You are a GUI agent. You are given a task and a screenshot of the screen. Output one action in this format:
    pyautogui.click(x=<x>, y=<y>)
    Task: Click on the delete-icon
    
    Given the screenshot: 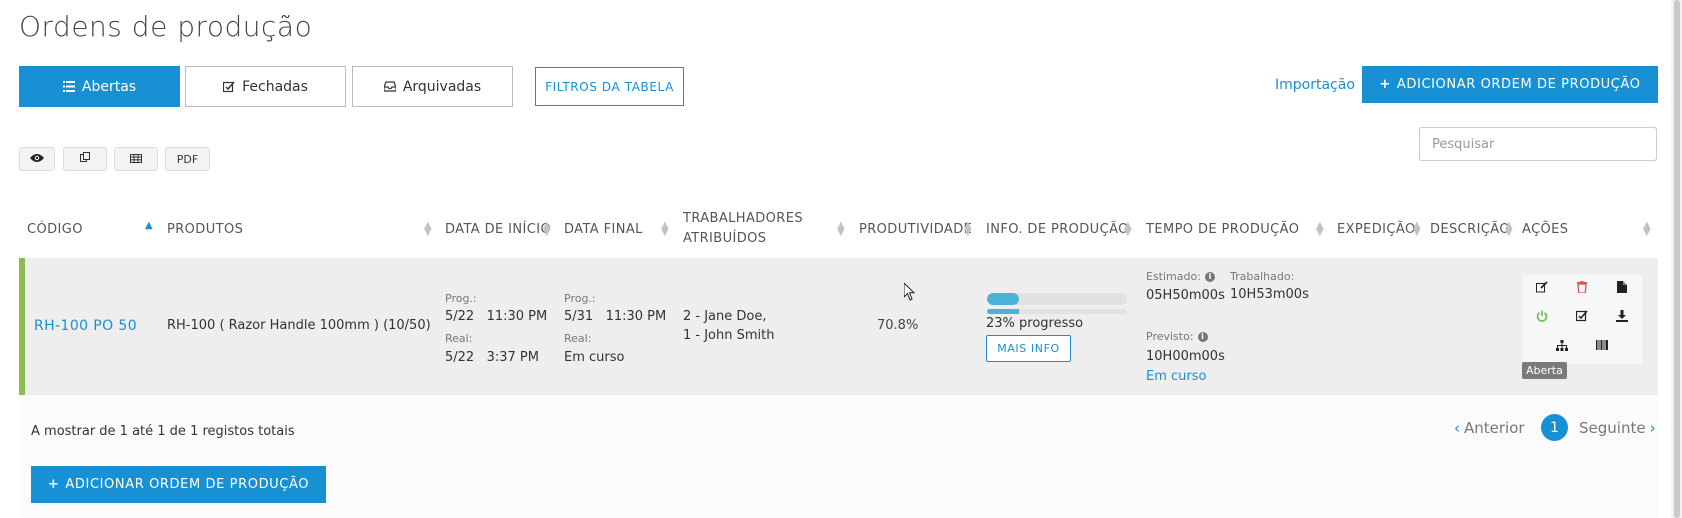 What is the action you would take?
    pyautogui.click(x=1582, y=287)
    